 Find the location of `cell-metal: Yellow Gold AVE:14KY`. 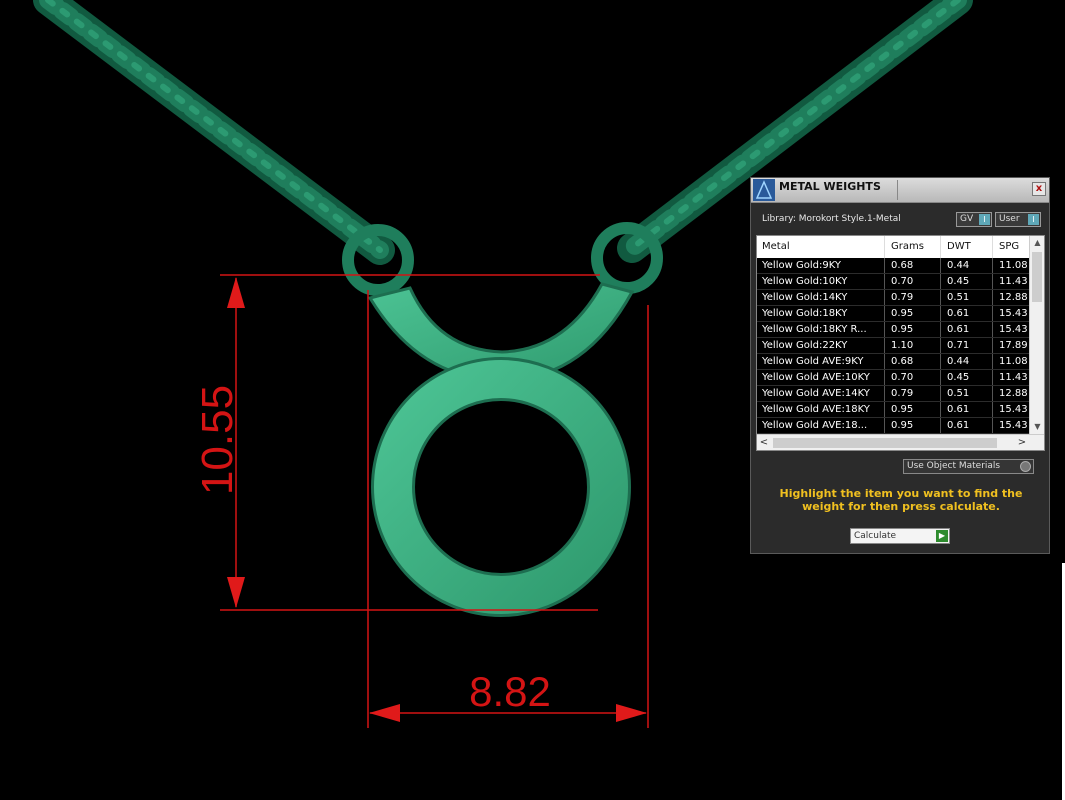

cell-metal: Yellow Gold AVE:14KY is located at coordinates (821, 393).